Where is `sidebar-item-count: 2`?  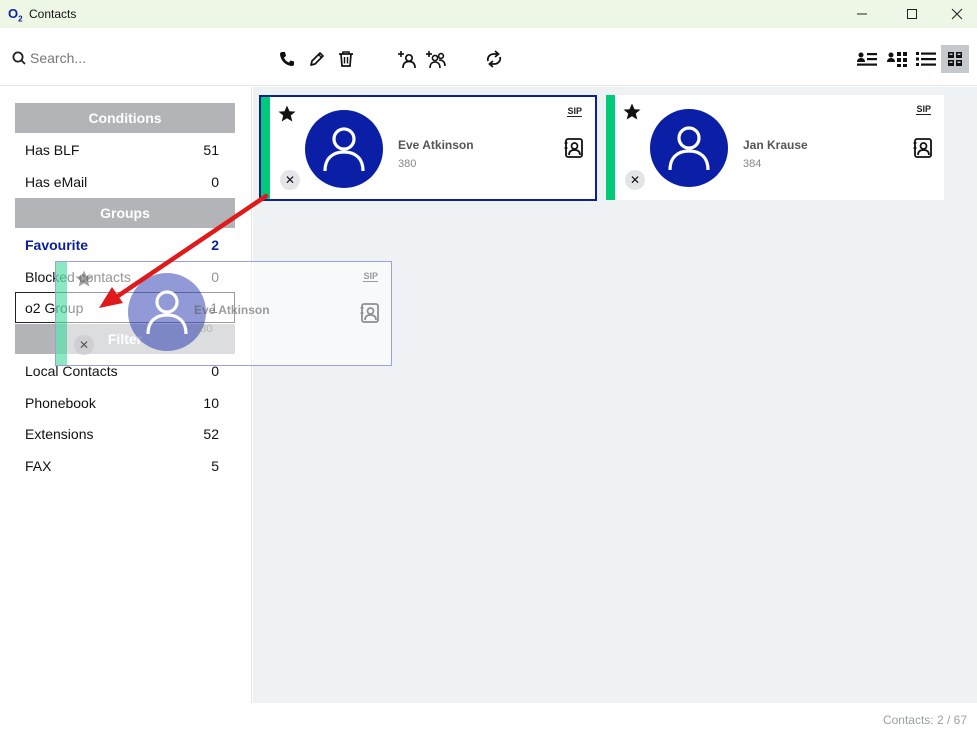 sidebar-item-count: 2 is located at coordinates (215, 245).